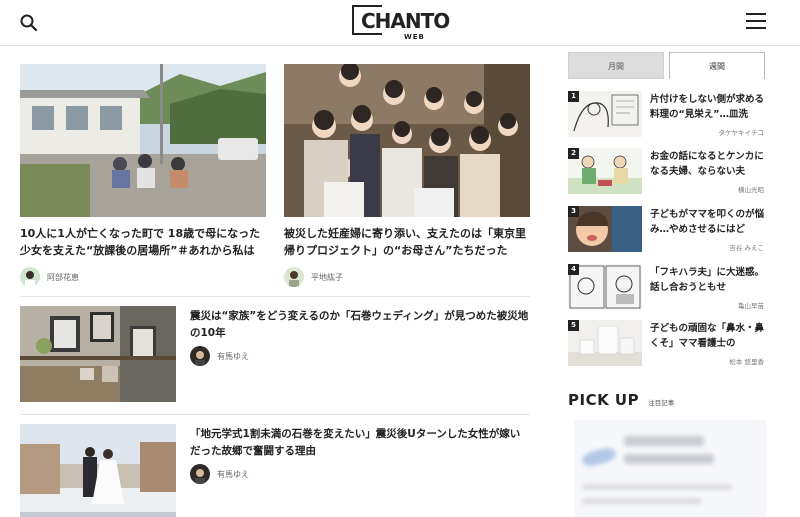 The height and width of the screenshot is (517, 800). Describe the element at coordinates (605, 114) in the screenshot. I see `ranking-item-1-image` at that location.